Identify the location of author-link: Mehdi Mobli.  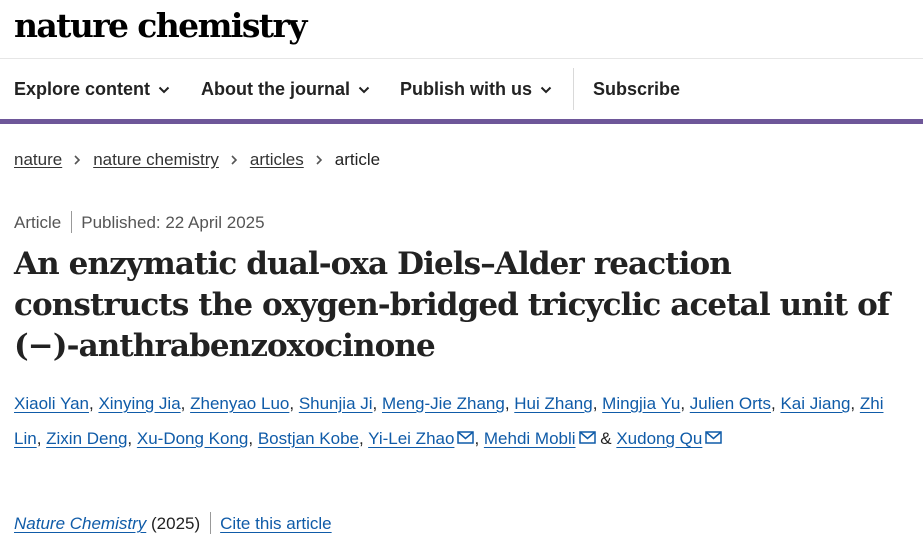
(530, 438).